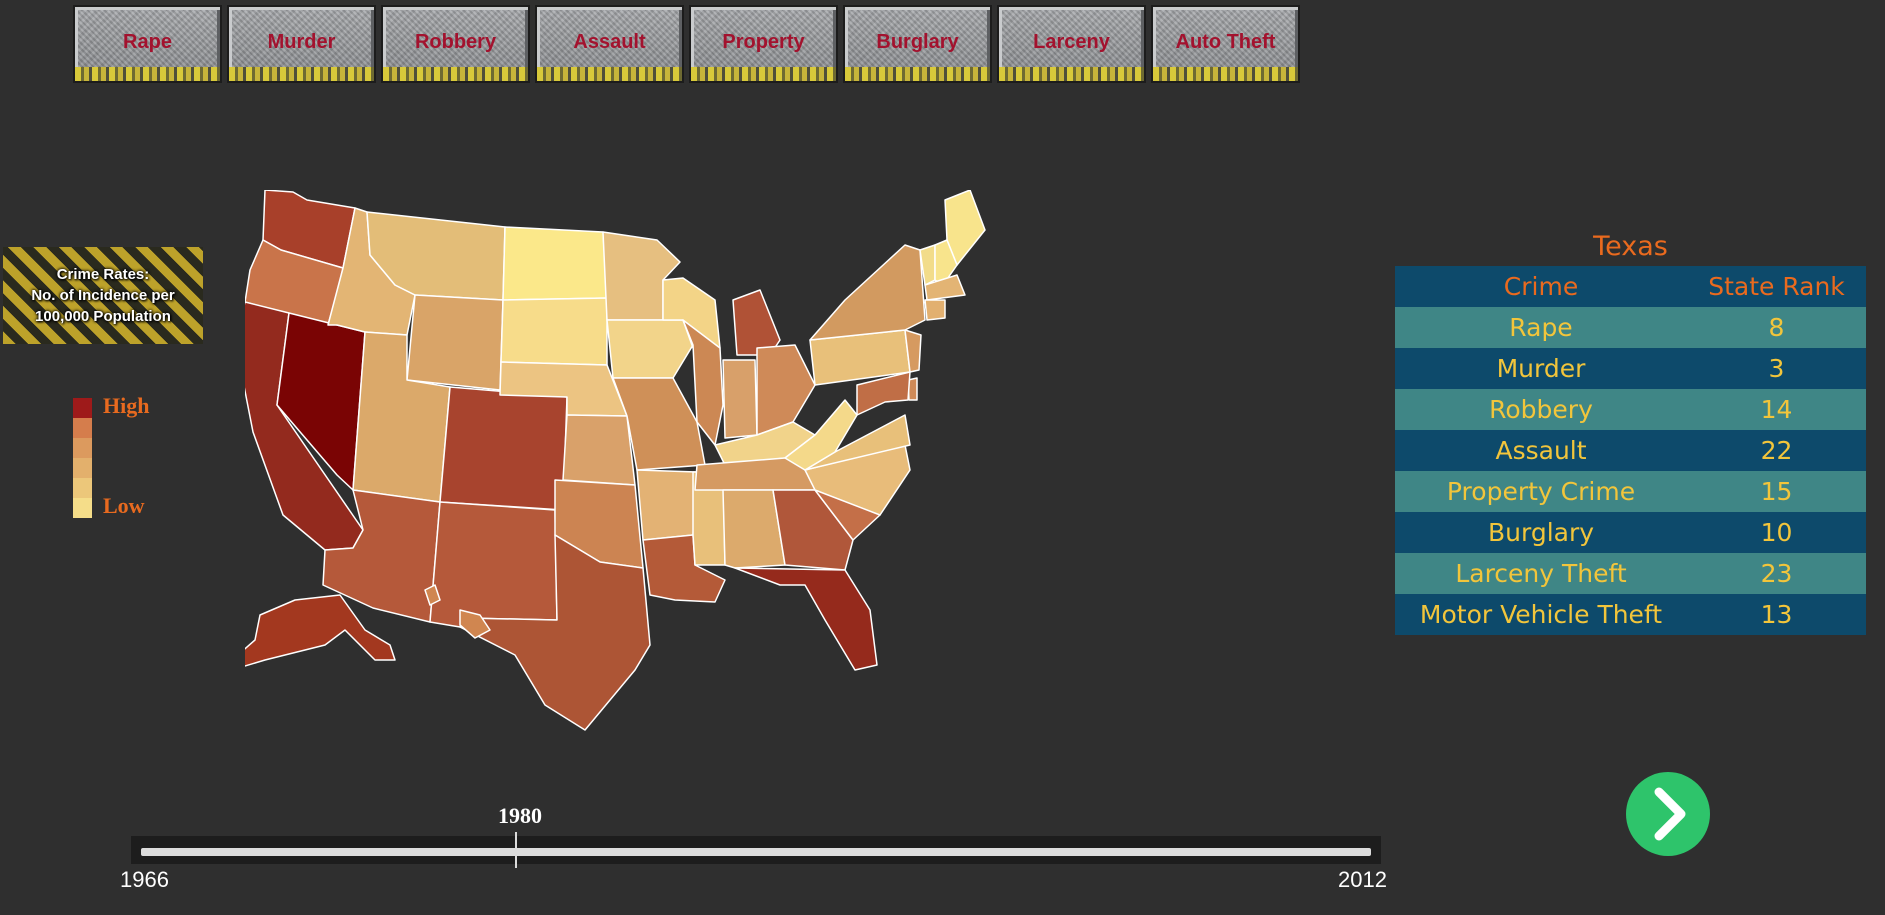 The width and height of the screenshot is (1885, 915). I want to click on tab-label: Auto Theft, so click(1225, 42).